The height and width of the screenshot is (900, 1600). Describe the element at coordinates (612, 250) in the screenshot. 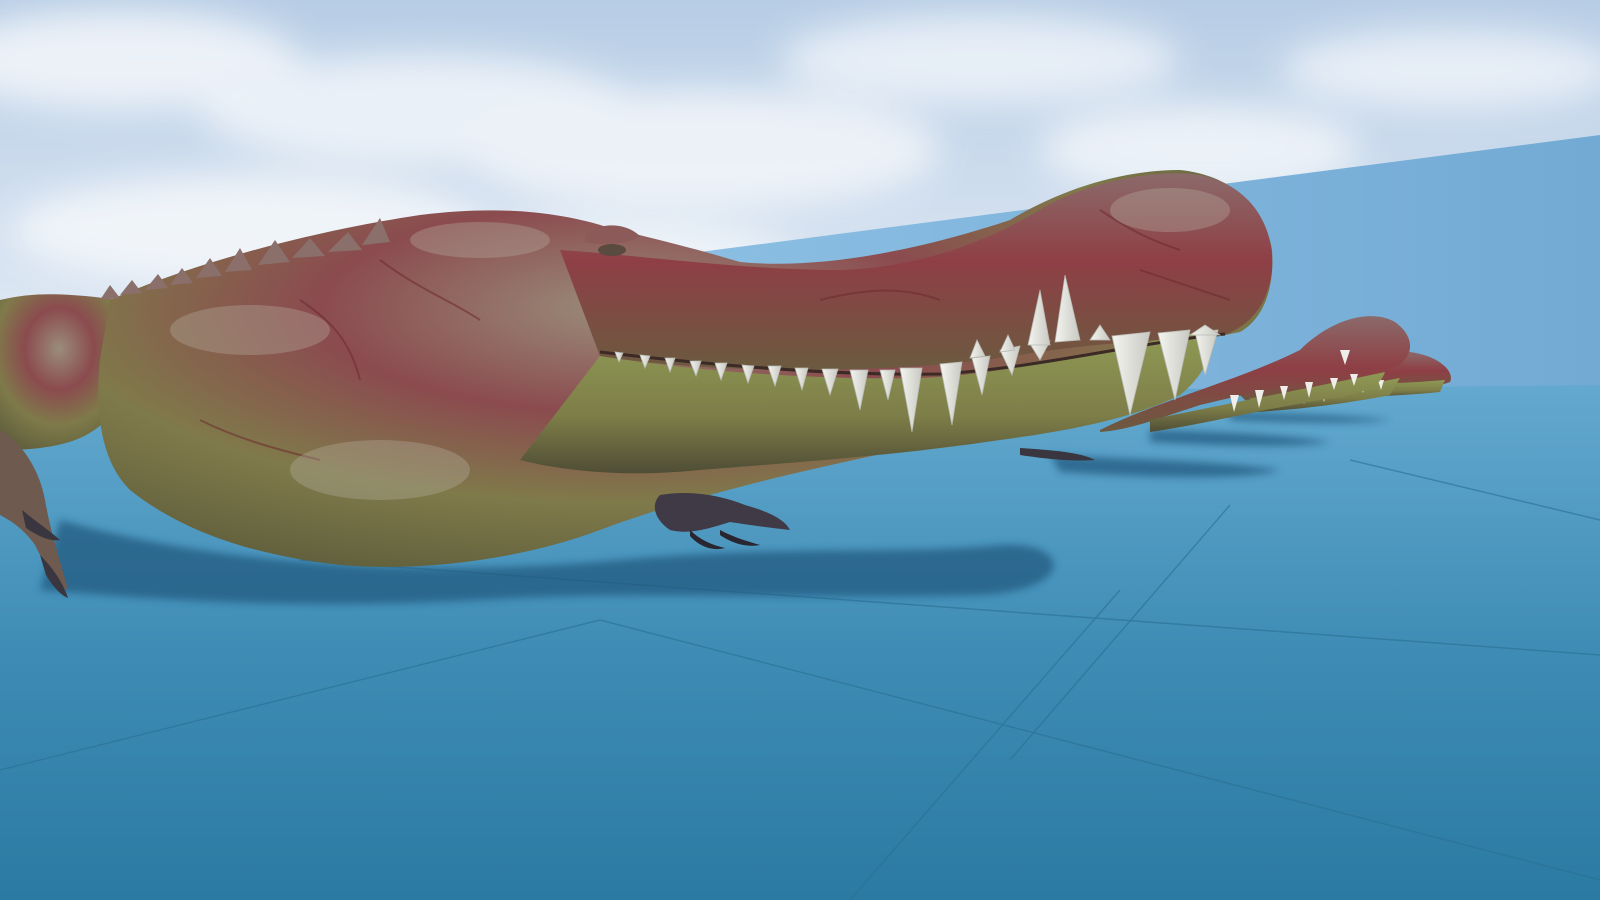

I see `eye` at that location.